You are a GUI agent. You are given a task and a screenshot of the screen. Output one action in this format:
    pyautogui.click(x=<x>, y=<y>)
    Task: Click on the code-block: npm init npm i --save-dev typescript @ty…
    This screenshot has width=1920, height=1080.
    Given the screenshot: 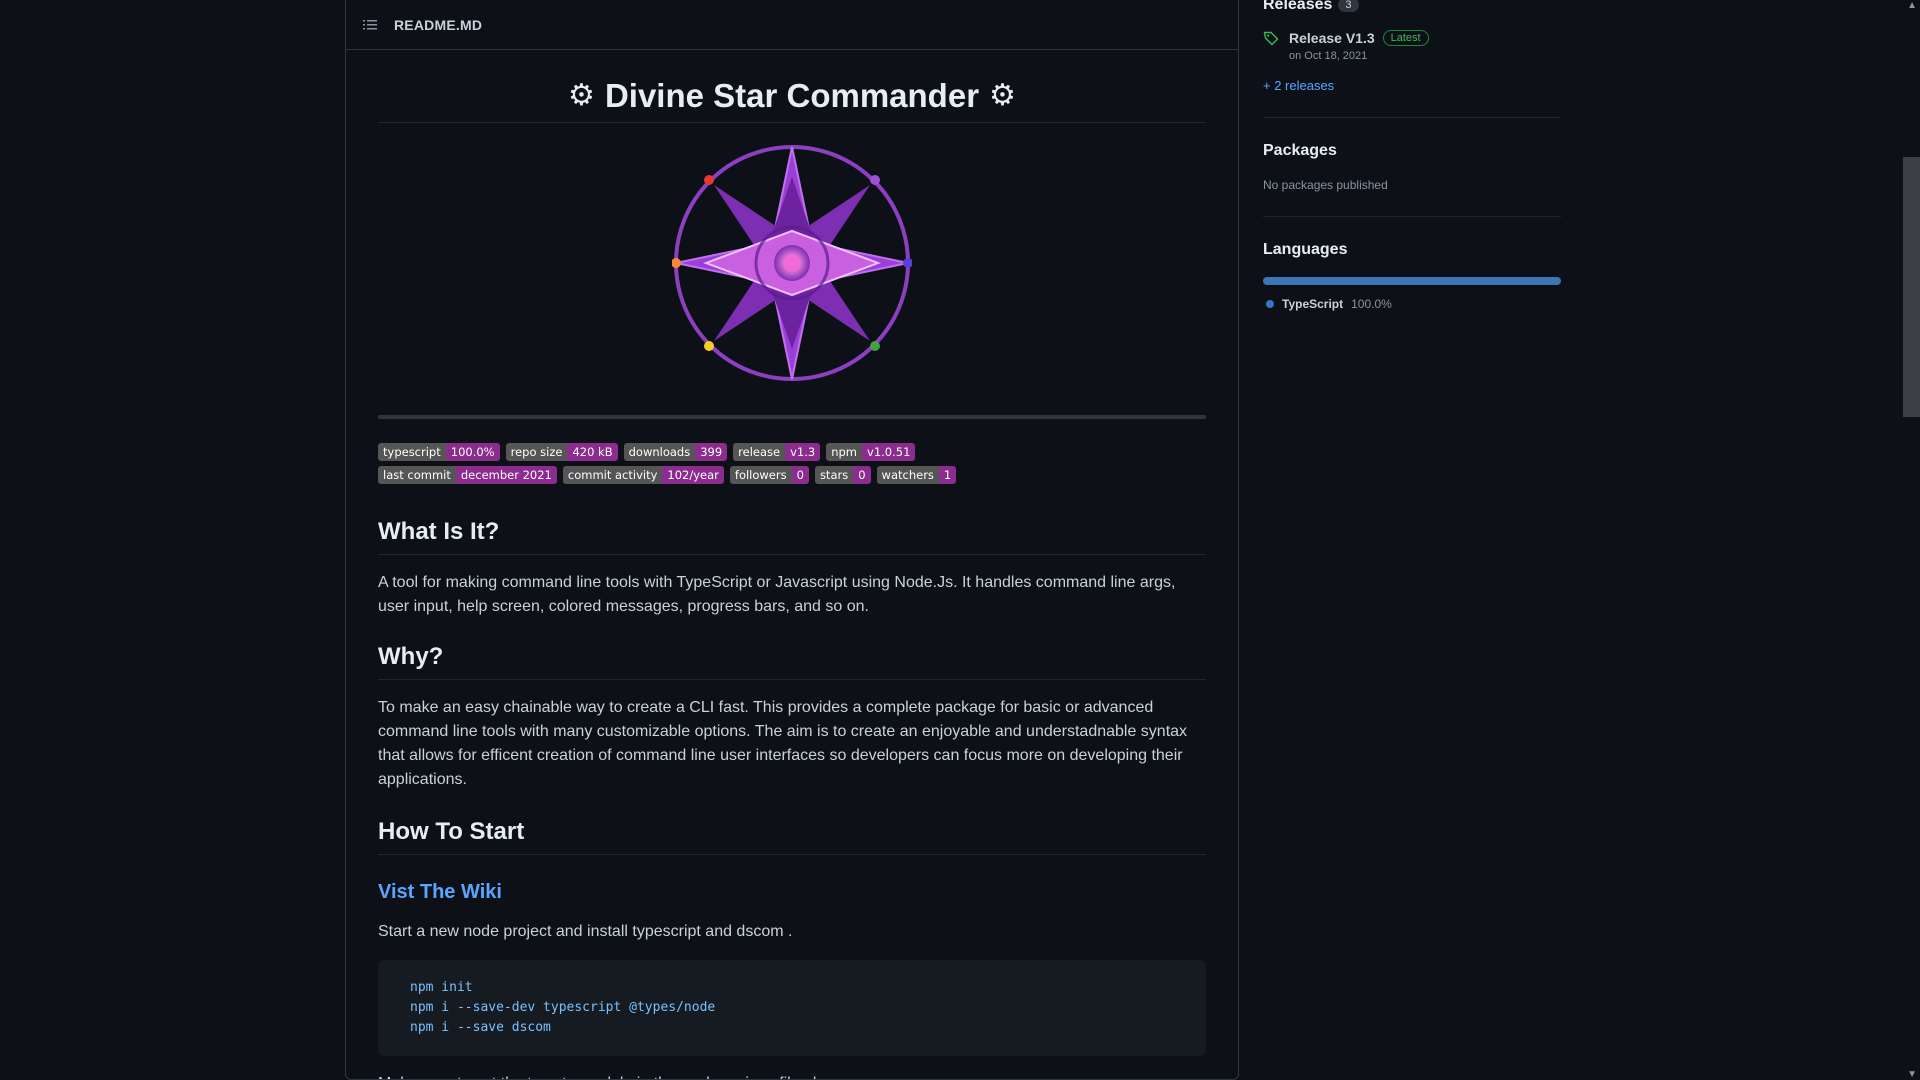 What is the action you would take?
    pyautogui.click(x=792, y=1008)
    